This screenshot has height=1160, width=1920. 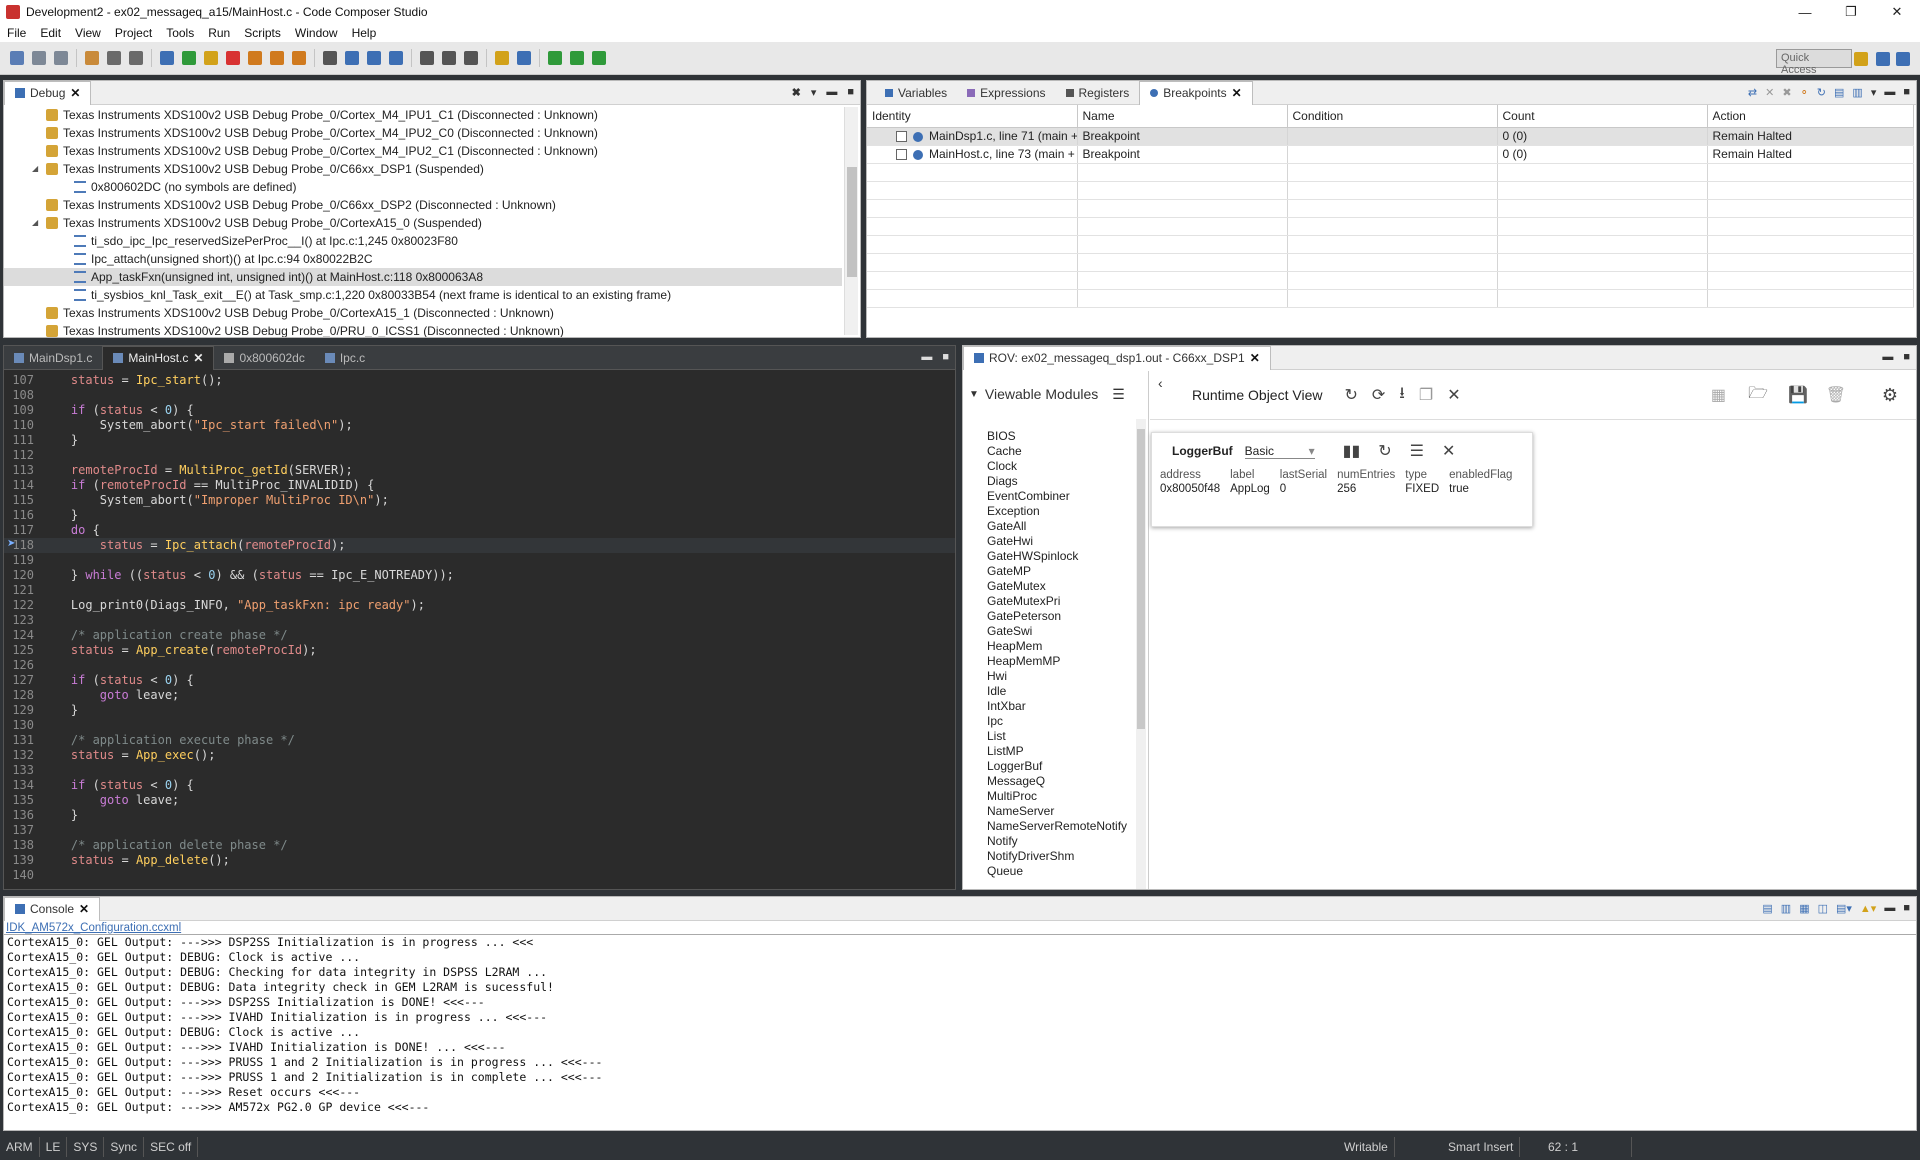 I want to click on memory-icon, so click(x=352, y=58).